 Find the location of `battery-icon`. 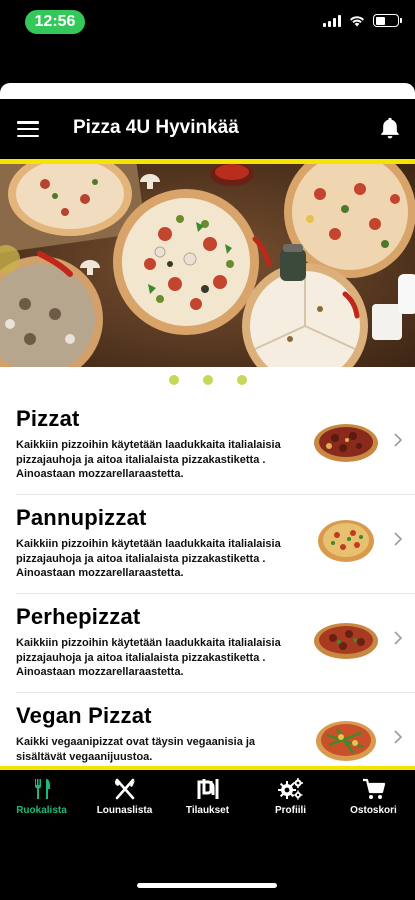

battery-icon is located at coordinates (387, 20).